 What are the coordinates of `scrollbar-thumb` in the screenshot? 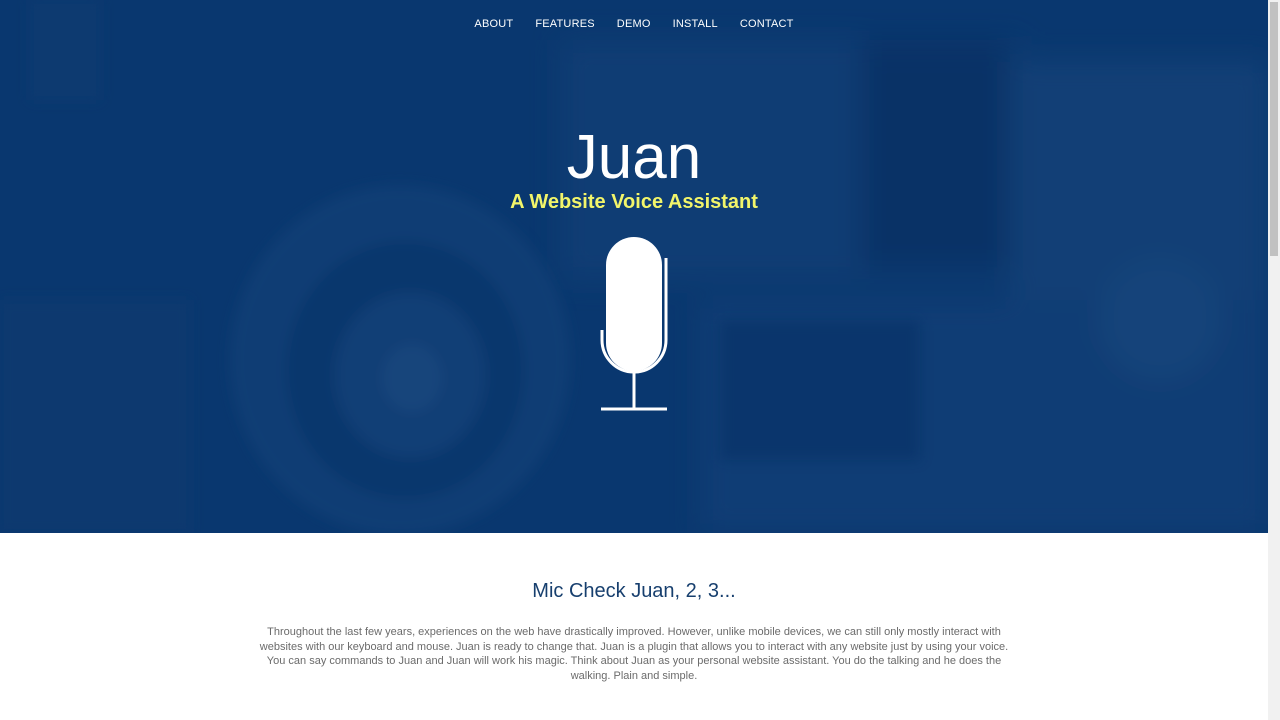 It's located at (1274, 129).